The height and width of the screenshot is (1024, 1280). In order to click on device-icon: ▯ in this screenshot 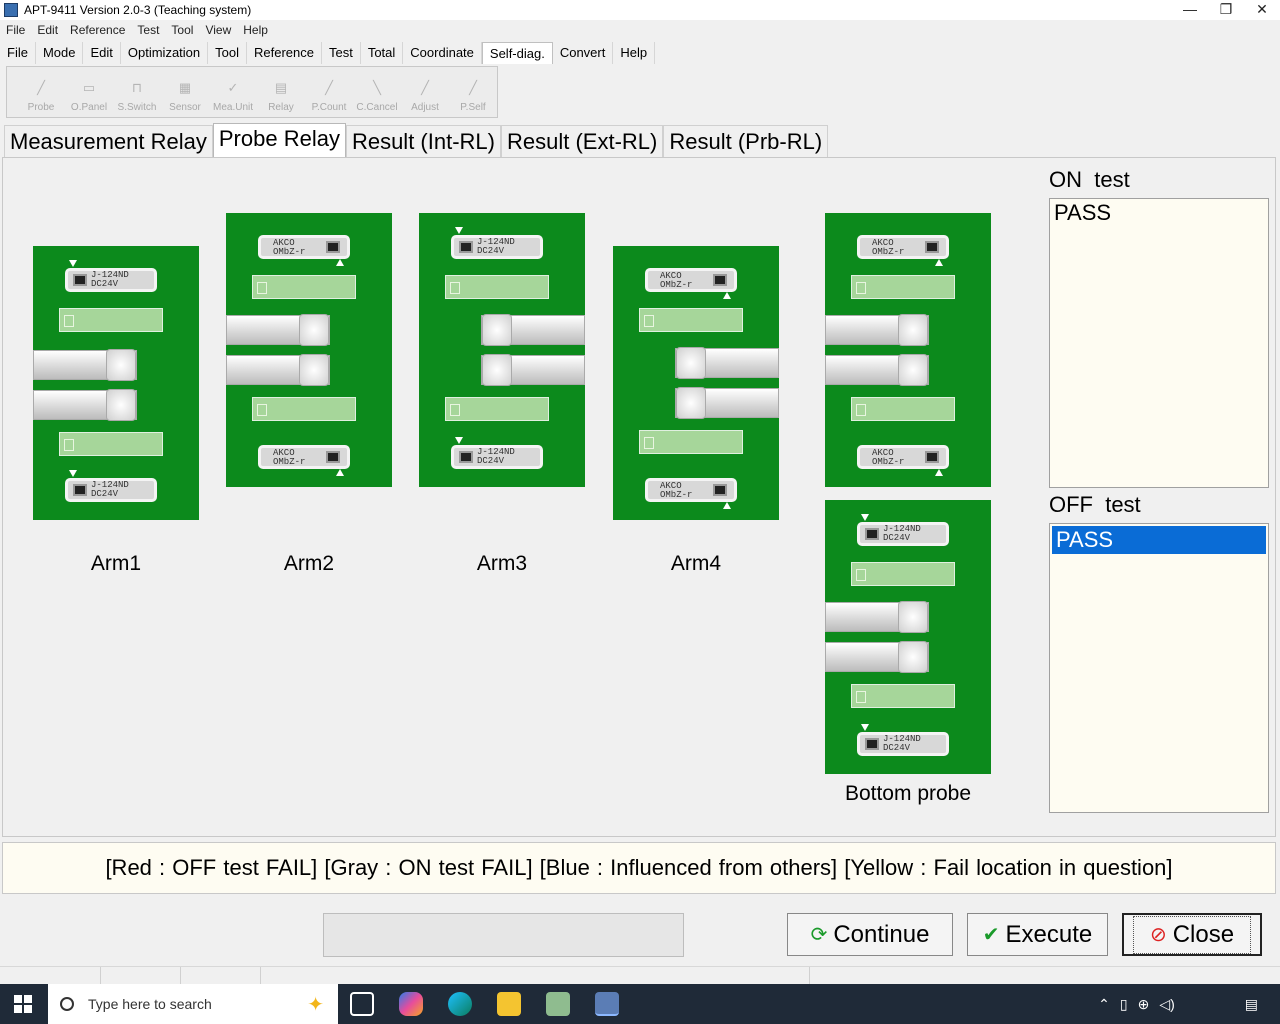, I will do `click(1124, 1004)`.